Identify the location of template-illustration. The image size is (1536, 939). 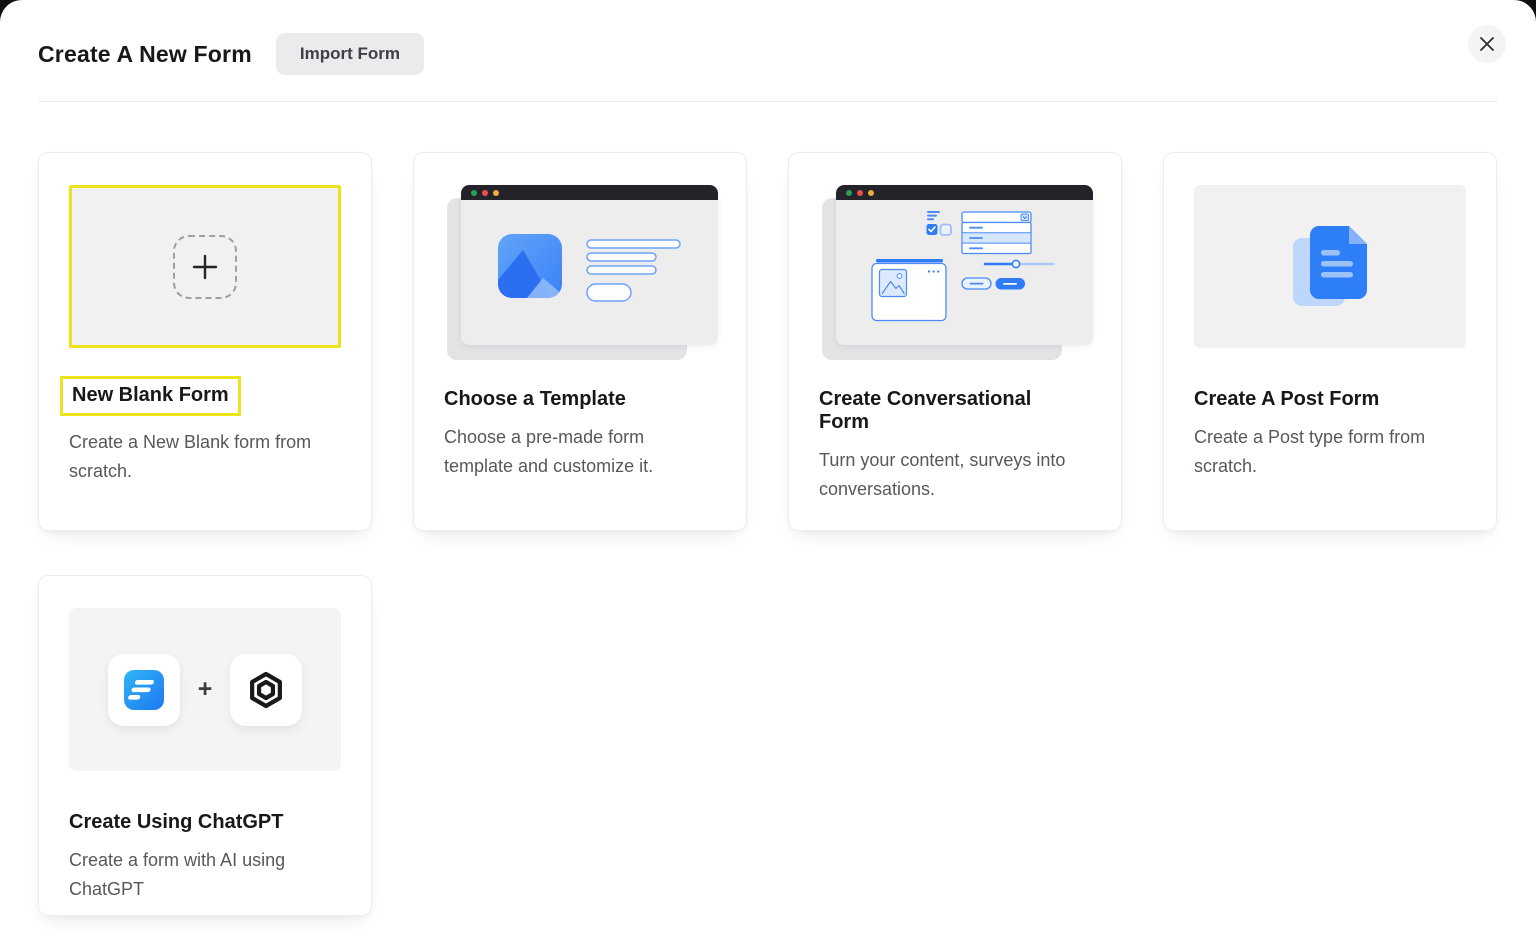
(589, 268).